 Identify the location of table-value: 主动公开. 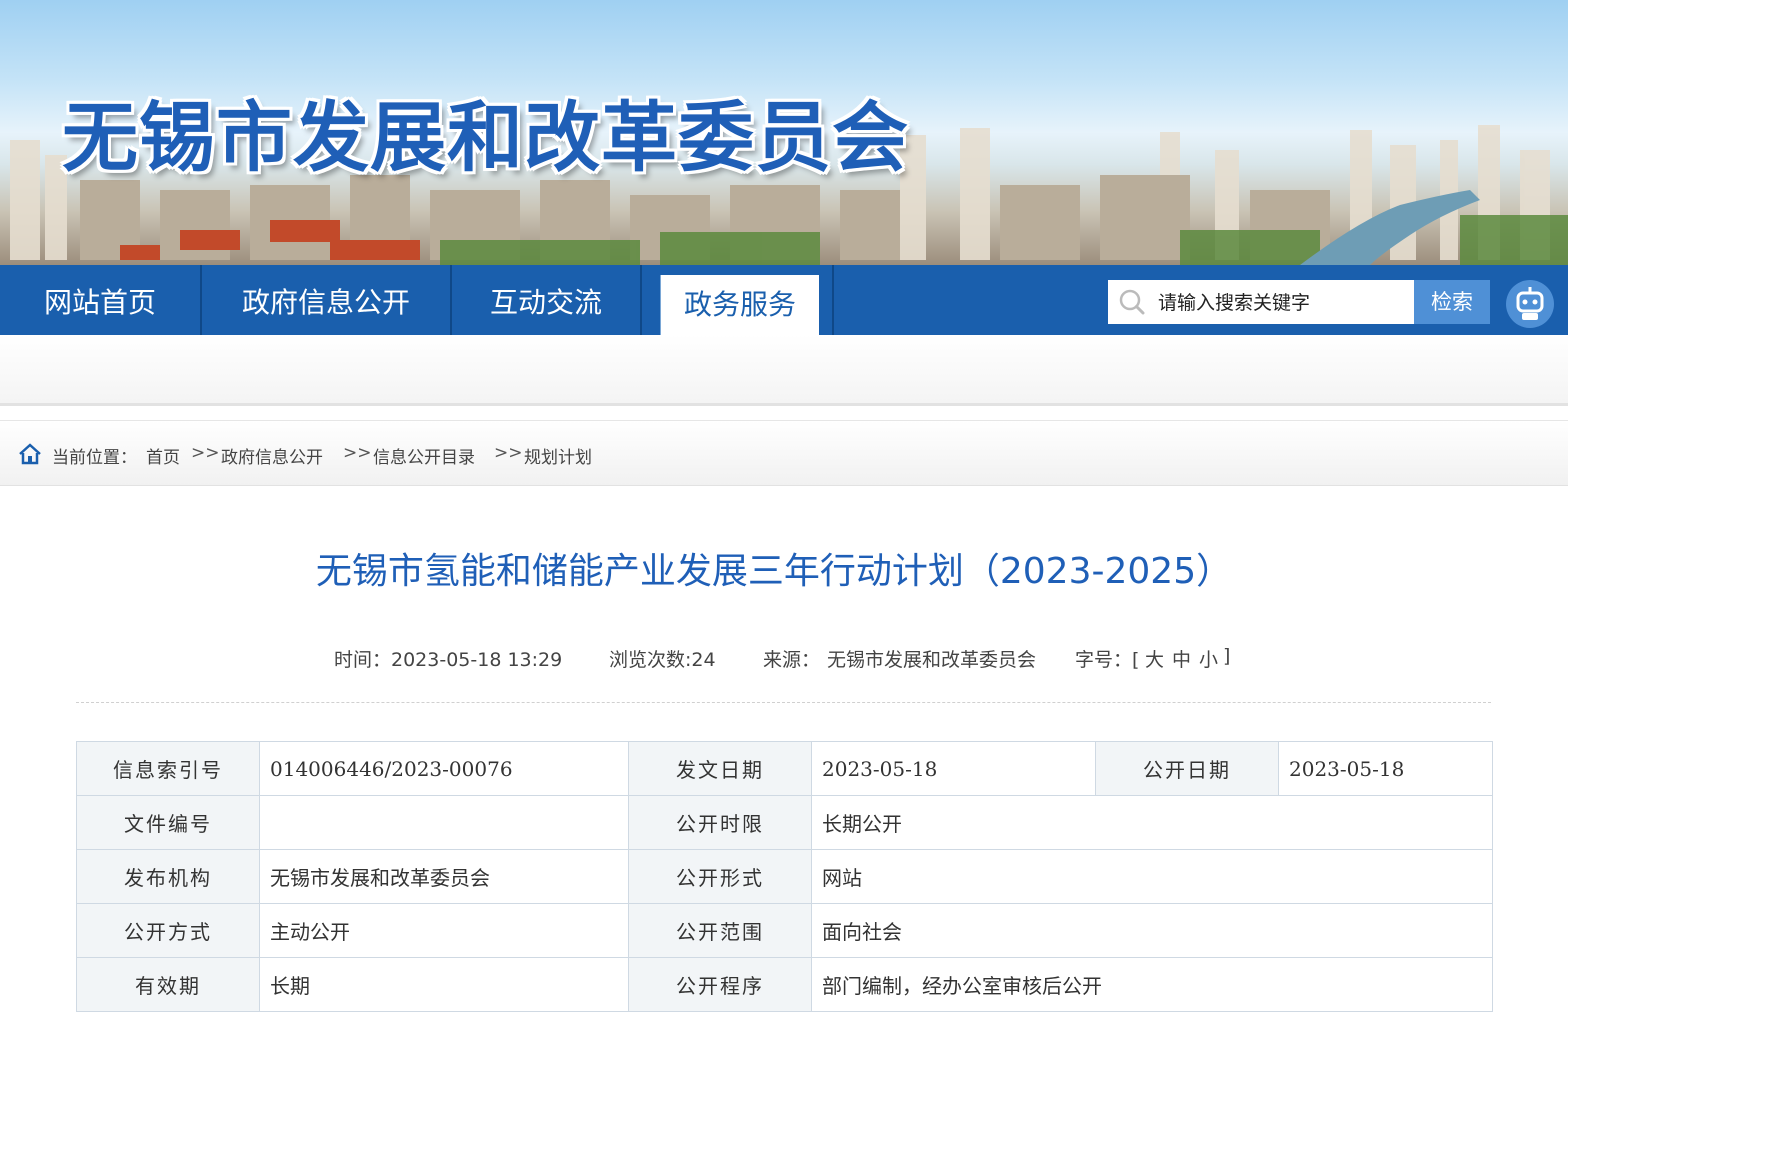
(444, 930).